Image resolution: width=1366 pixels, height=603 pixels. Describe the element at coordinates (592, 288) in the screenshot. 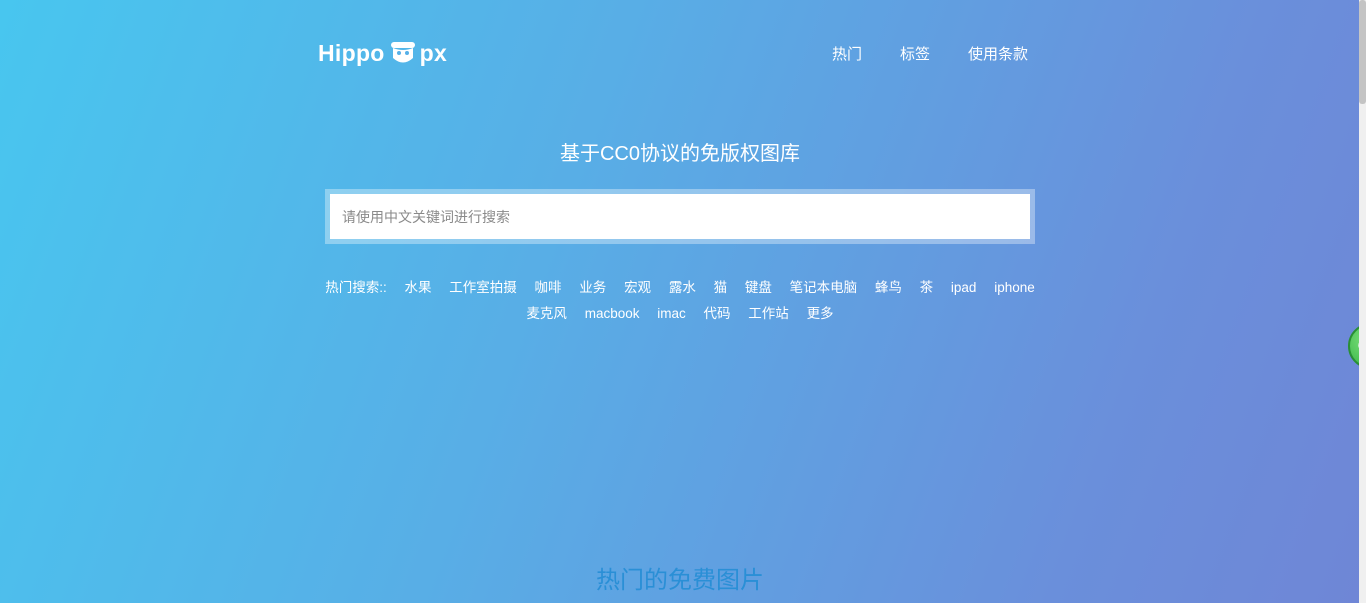

I see `hot-tag: 业务` at that location.